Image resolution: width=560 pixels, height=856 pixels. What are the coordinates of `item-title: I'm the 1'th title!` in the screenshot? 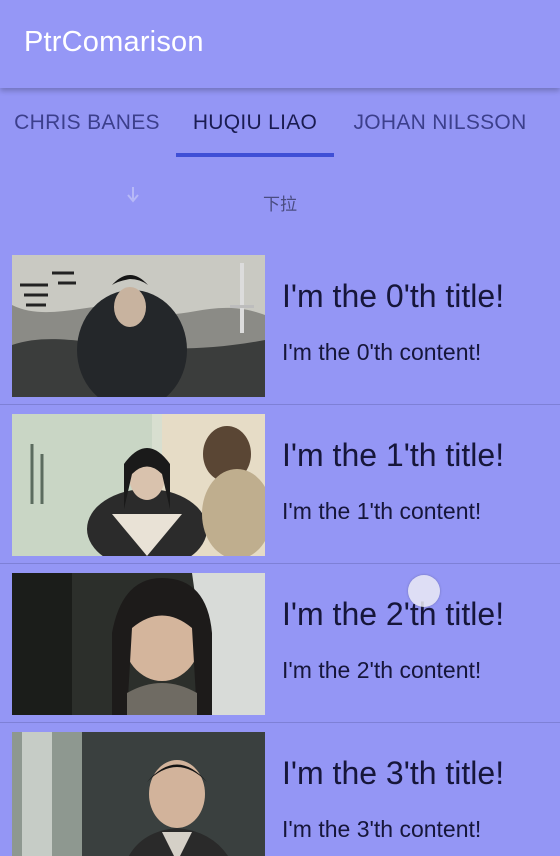 It's located at (393, 455).